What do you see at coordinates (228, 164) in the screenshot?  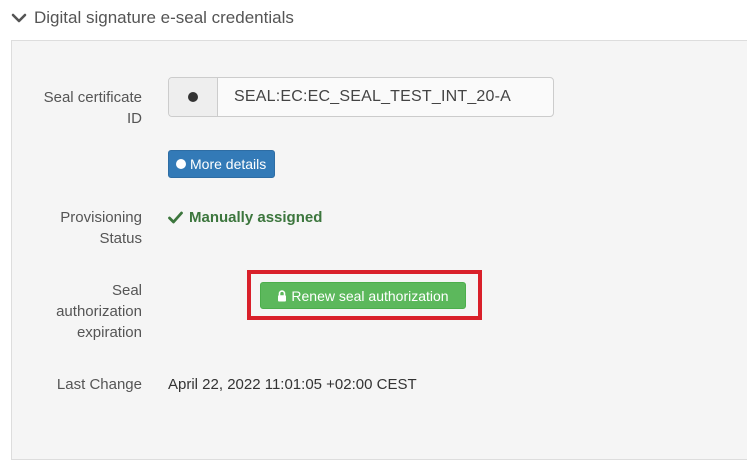 I see `more-details-label: More details` at bounding box center [228, 164].